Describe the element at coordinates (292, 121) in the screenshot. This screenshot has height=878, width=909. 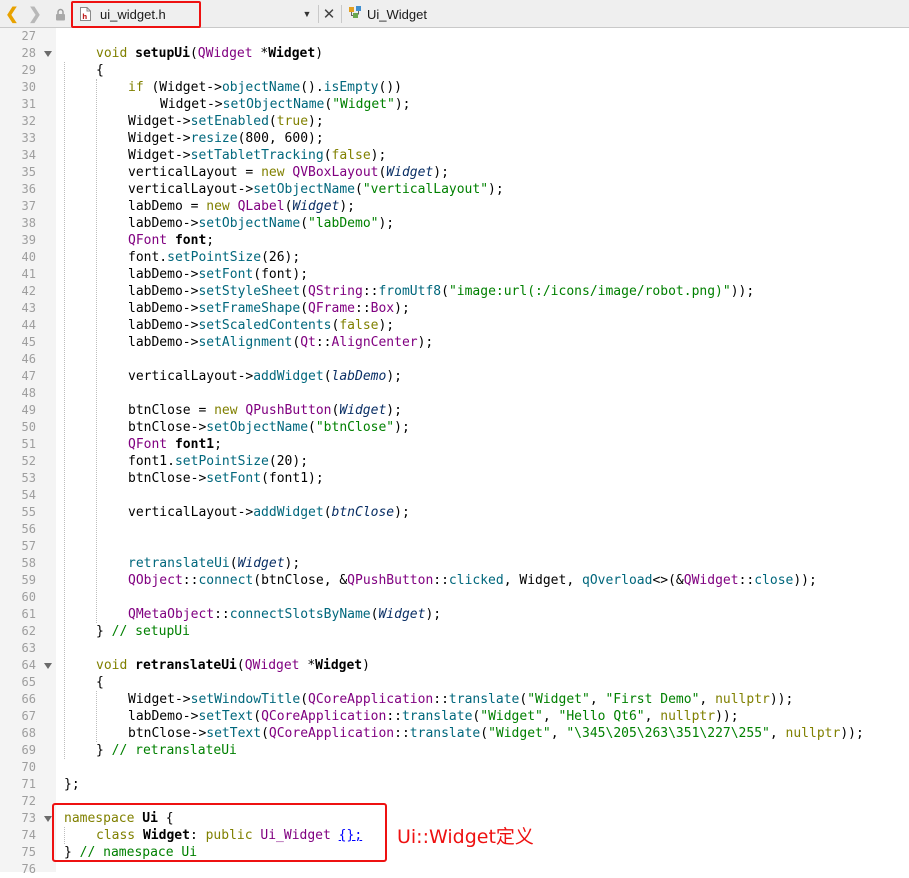
I see `code-token: true` at that location.